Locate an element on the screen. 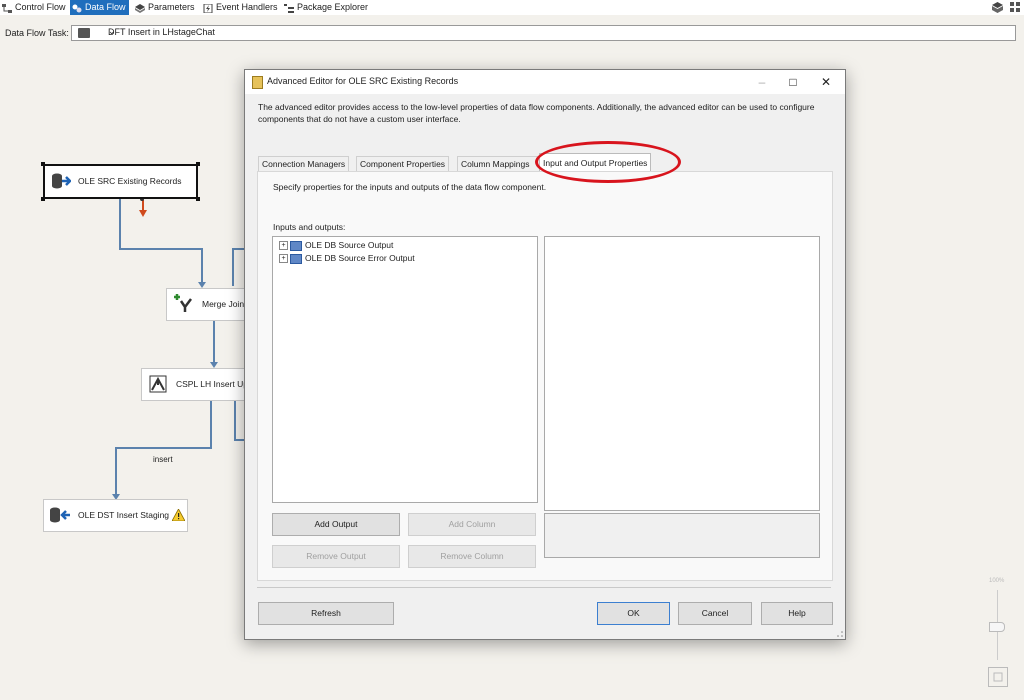 This screenshot has height=700, width=1024. editor-icon is located at coordinates (257, 82).